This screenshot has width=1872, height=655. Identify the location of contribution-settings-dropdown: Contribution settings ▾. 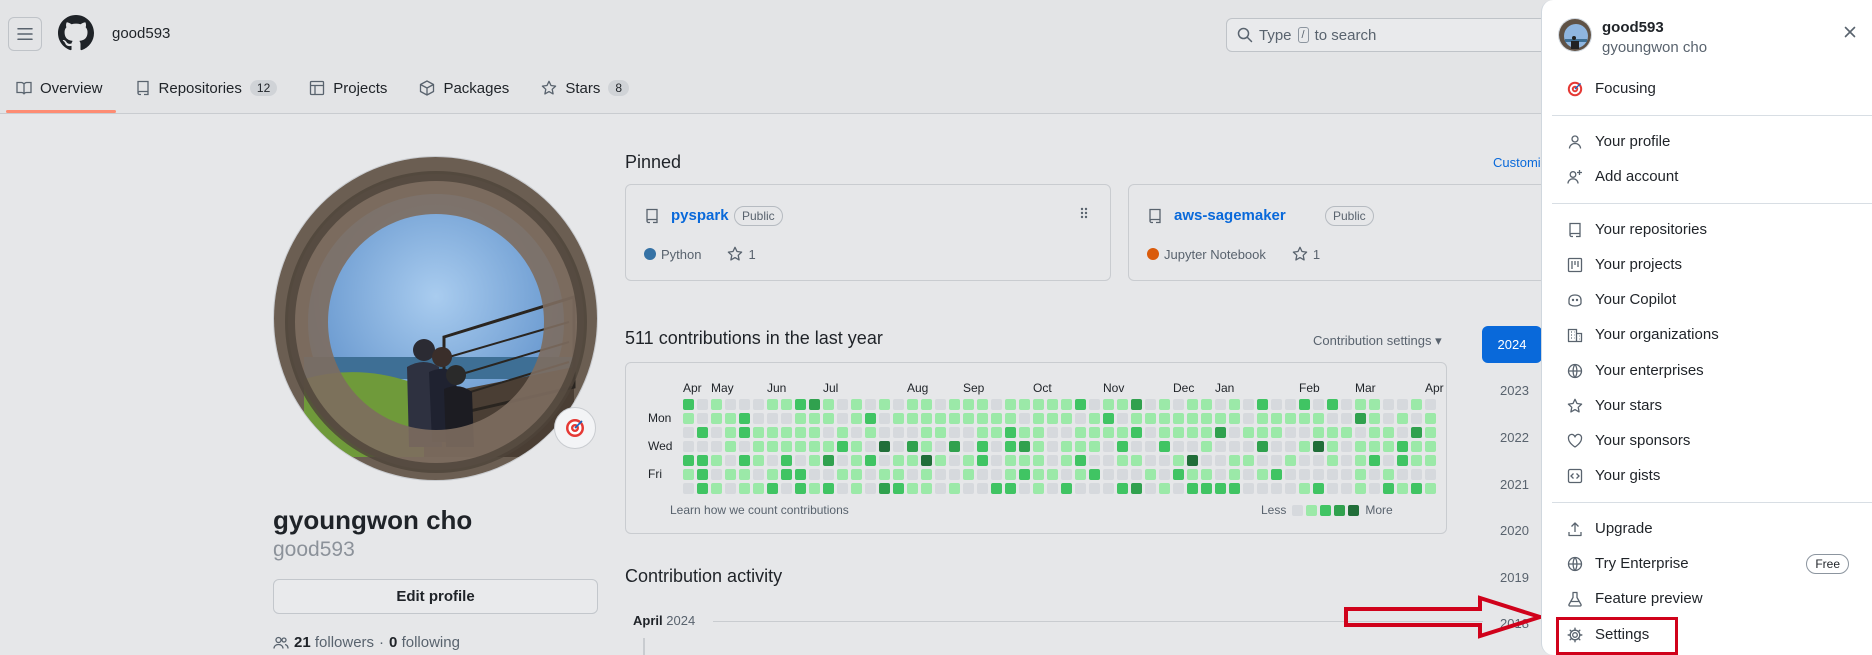
(1377, 341).